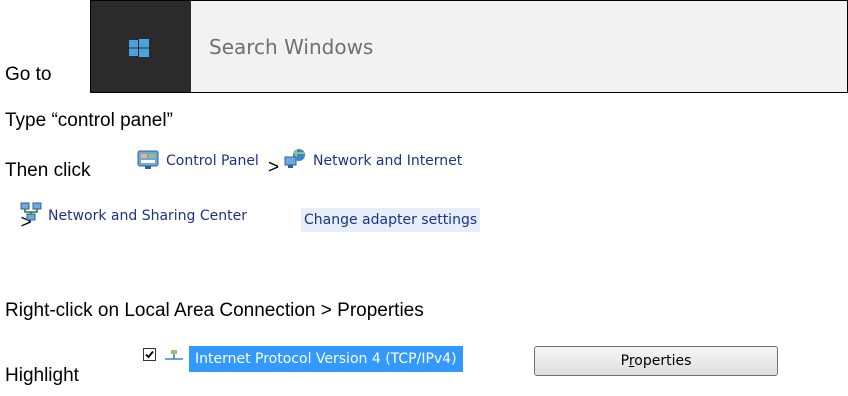 This screenshot has width=848, height=396. Describe the element at coordinates (291, 47) in the screenshot. I see `search-placeholder: Search Windows` at that location.